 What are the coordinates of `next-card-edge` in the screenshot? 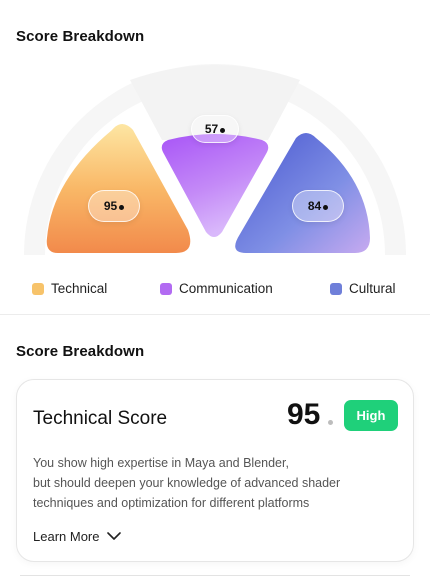 It's located at (215, 575).